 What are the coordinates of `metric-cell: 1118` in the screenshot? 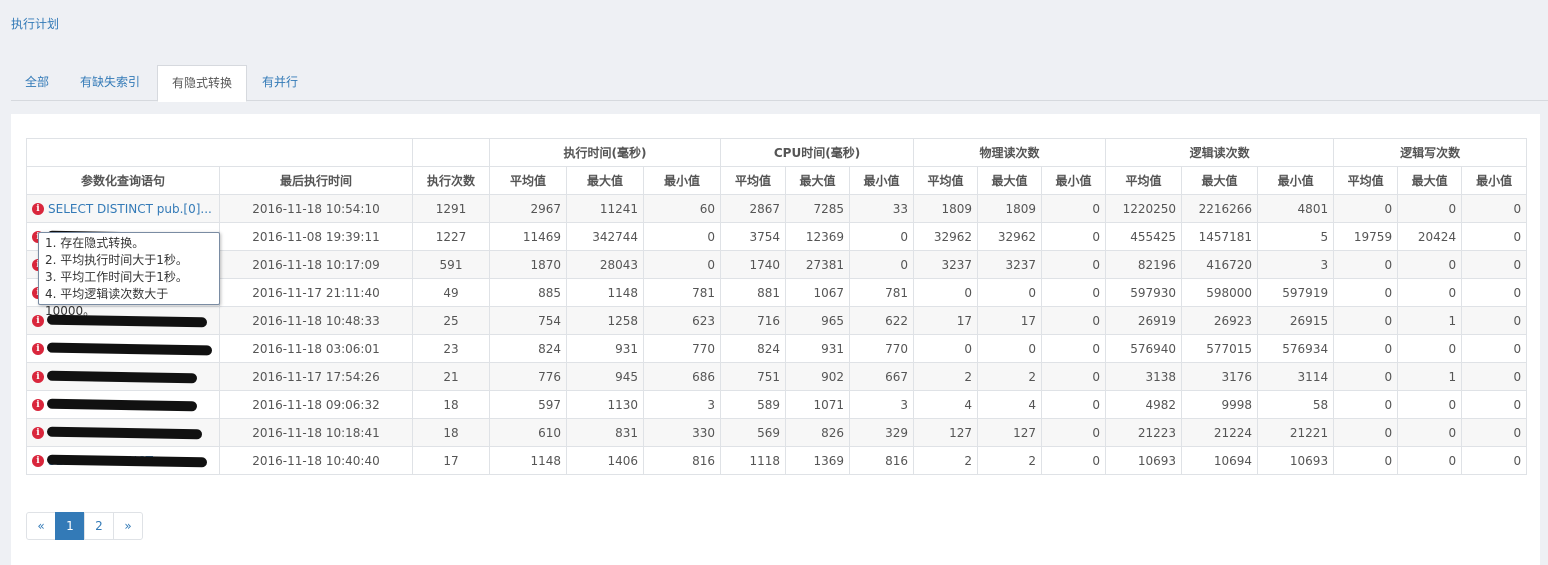 It's located at (753, 460).